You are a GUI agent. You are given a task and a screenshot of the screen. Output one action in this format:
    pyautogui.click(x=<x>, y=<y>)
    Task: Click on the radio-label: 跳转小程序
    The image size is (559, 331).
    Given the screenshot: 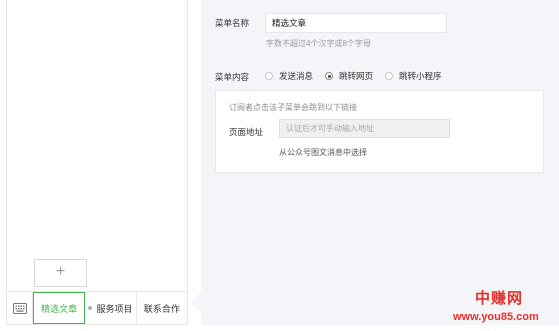 What is the action you would take?
    pyautogui.click(x=420, y=76)
    